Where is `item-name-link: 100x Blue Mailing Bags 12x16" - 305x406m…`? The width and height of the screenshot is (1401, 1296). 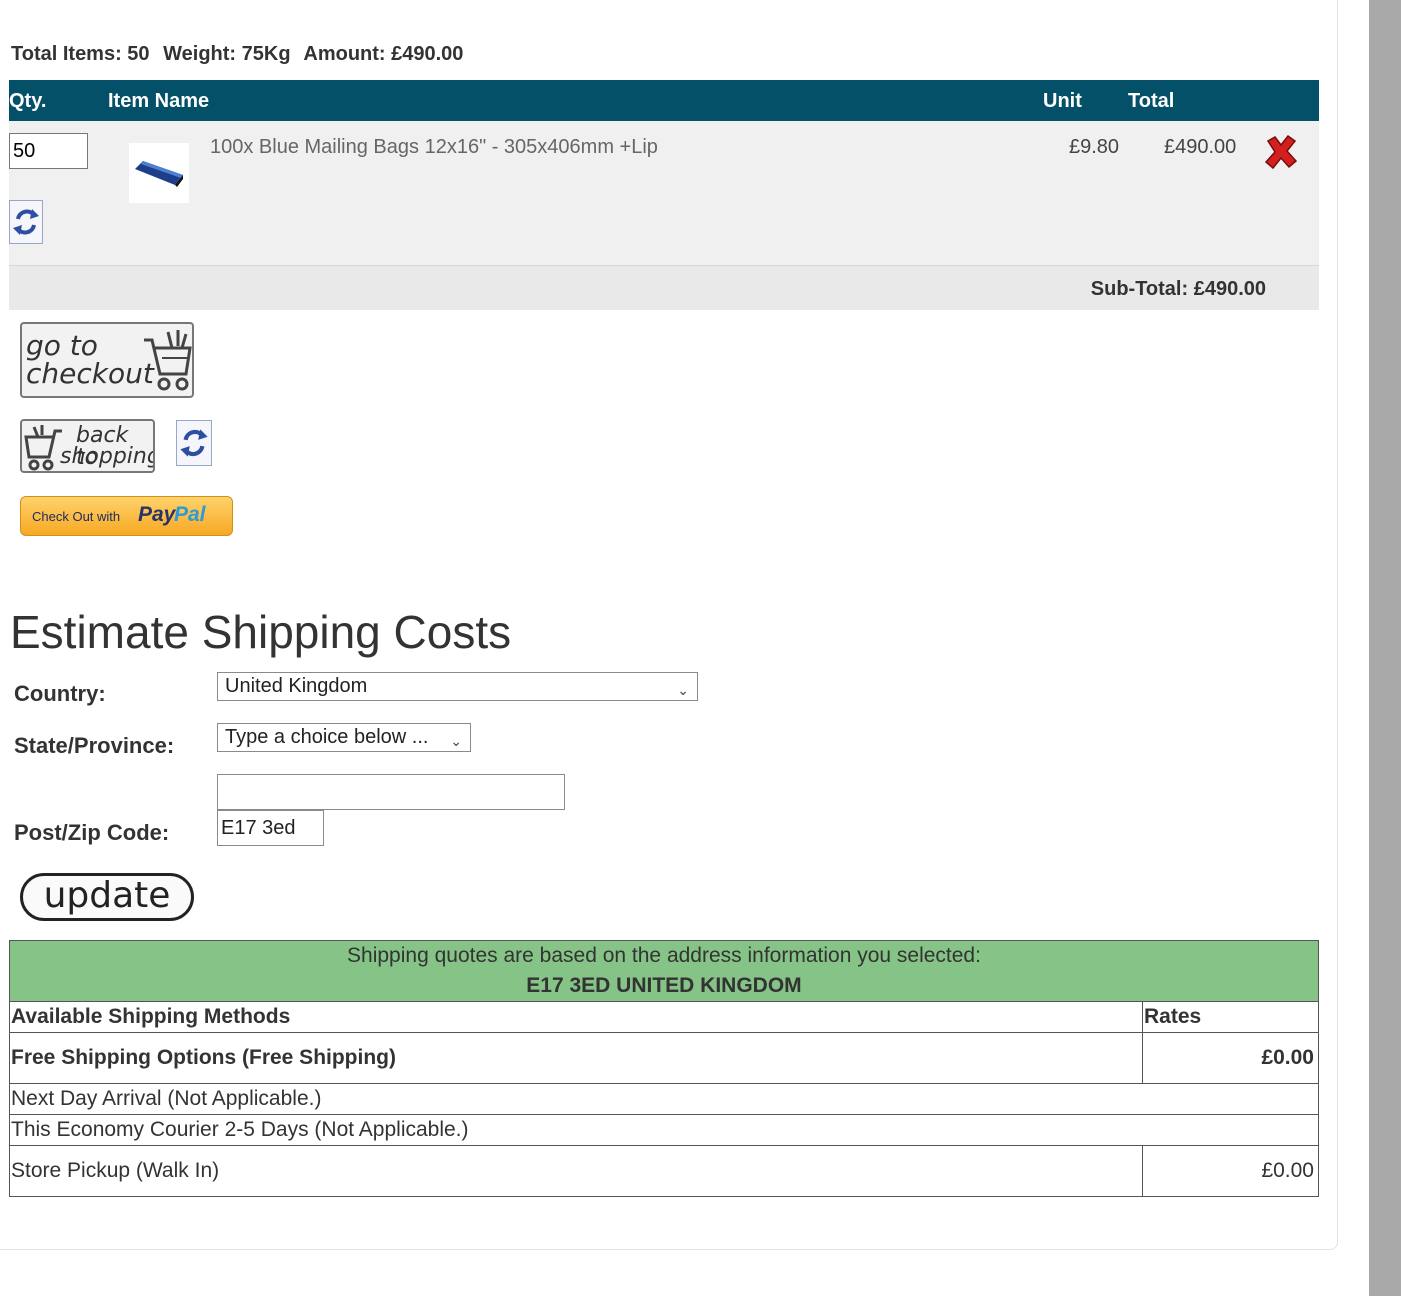
item-name-link: 100x Blue Mailing Bags 12x16" - 305x406m… is located at coordinates (434, 147).